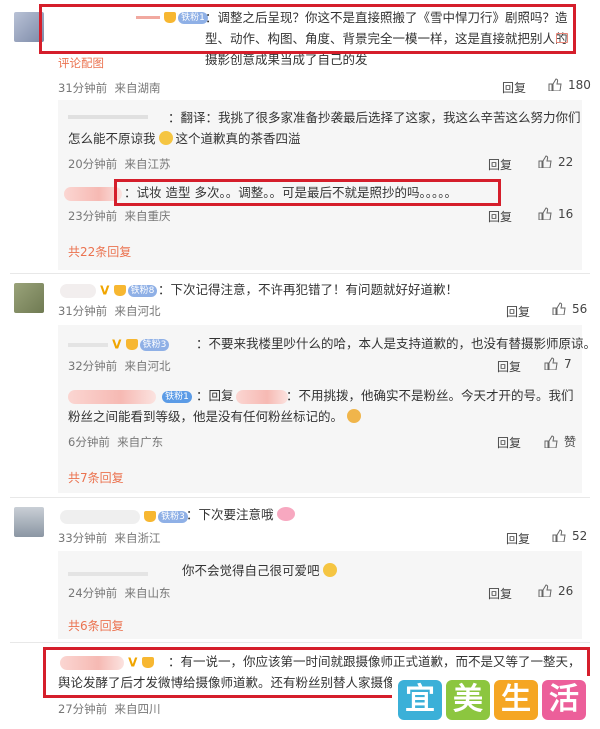 The width and height of the screenshot is (600, 729). What do you see at coordinates (555, 214) in the screenshot?
I see `like-button: 16` at bounding box center [555, 214].